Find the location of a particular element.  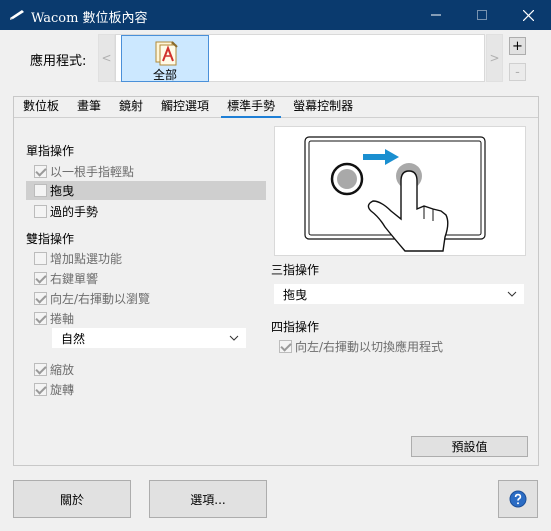

gesture-illustration is located at coordinates (400, 191).